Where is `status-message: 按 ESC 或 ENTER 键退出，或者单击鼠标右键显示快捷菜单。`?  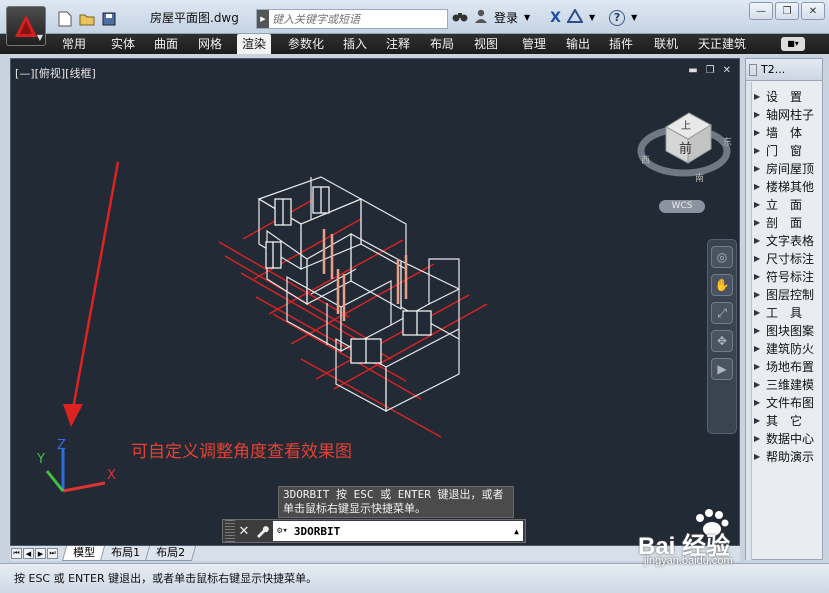
status-message: 按 ESC 或 ENTER 键退出，或者单击鼠标右键显示快捷菜单。 is located at coordinates (166, 578).